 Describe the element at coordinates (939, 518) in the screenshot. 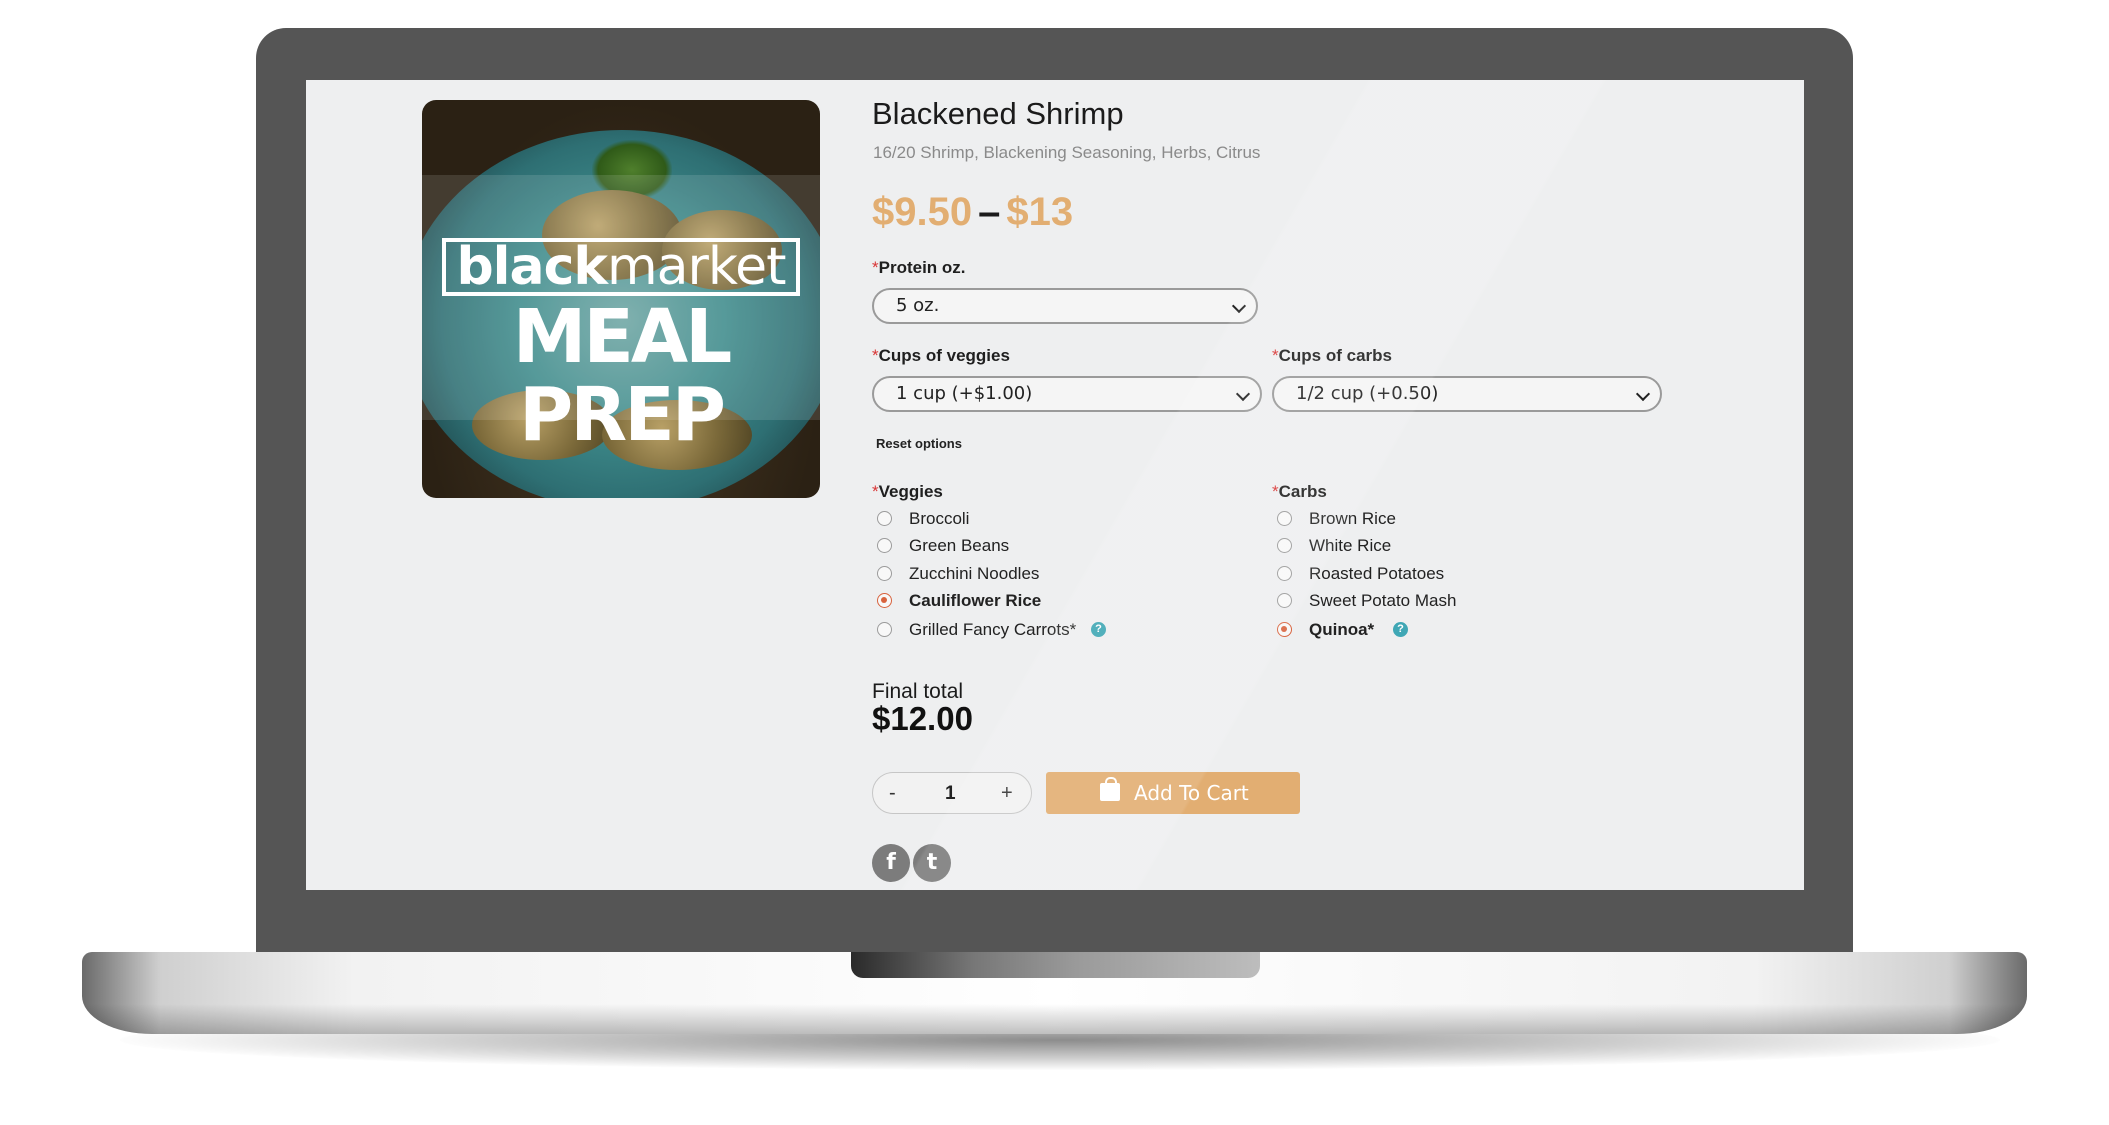

I see `radio-label: Broccoli` at that location.